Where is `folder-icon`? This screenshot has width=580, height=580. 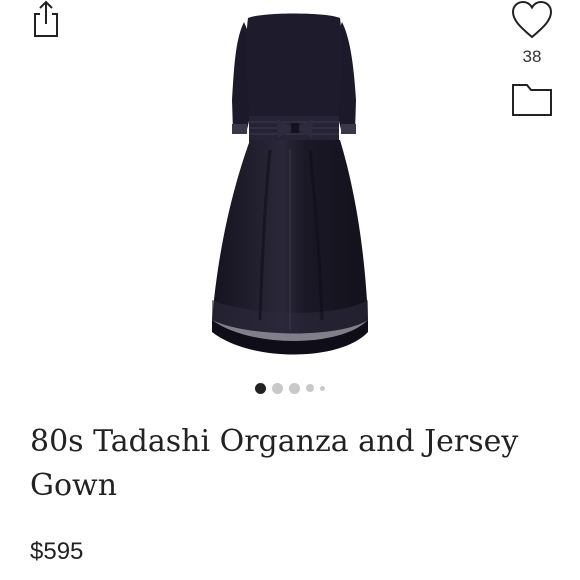 folder-icon is located at coordinates (532, 100).